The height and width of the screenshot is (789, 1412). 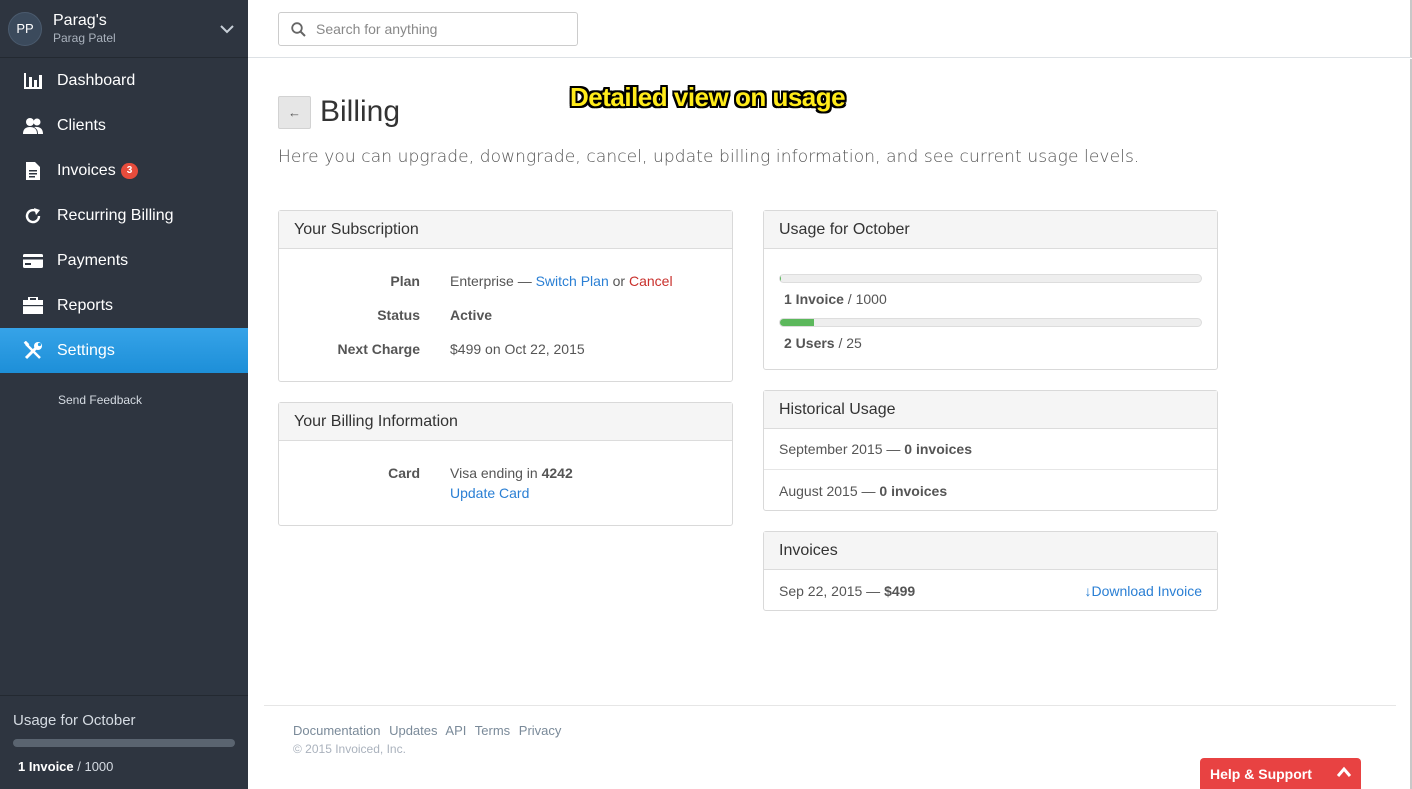 What do you see at coordinates (33, 350) in the screenshot?
I see `tools-icon` at bounding box center [33, 350].